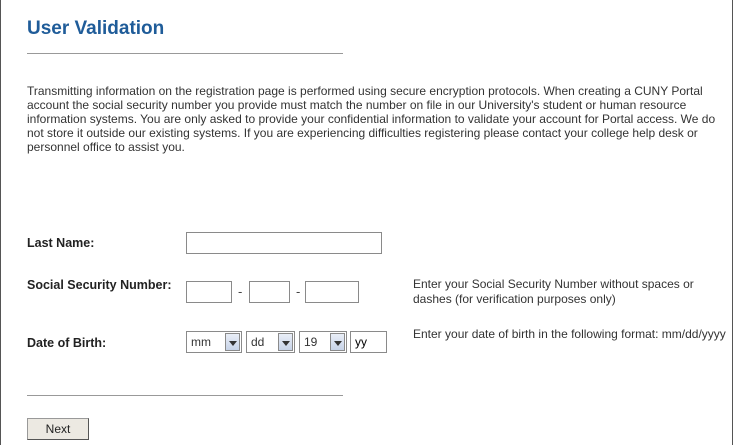 Image resolution: width=739 pixels, height=445 pixels. Describe the element at coordinates (209, 292) in the screenshot. I see `ssn-part1-input` at that location.